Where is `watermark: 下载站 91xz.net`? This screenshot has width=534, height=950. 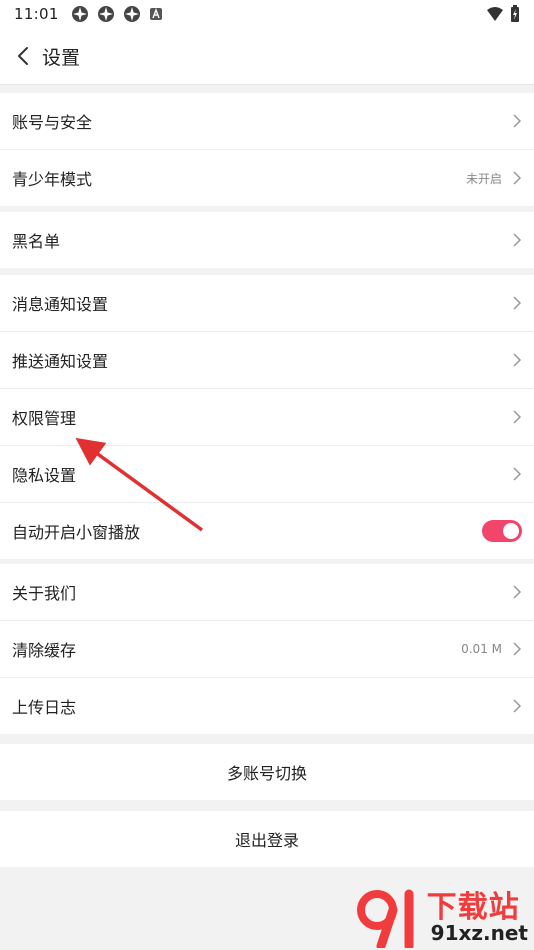
watermark: 下载站 91xz.net is located at coordinates (442, 918).